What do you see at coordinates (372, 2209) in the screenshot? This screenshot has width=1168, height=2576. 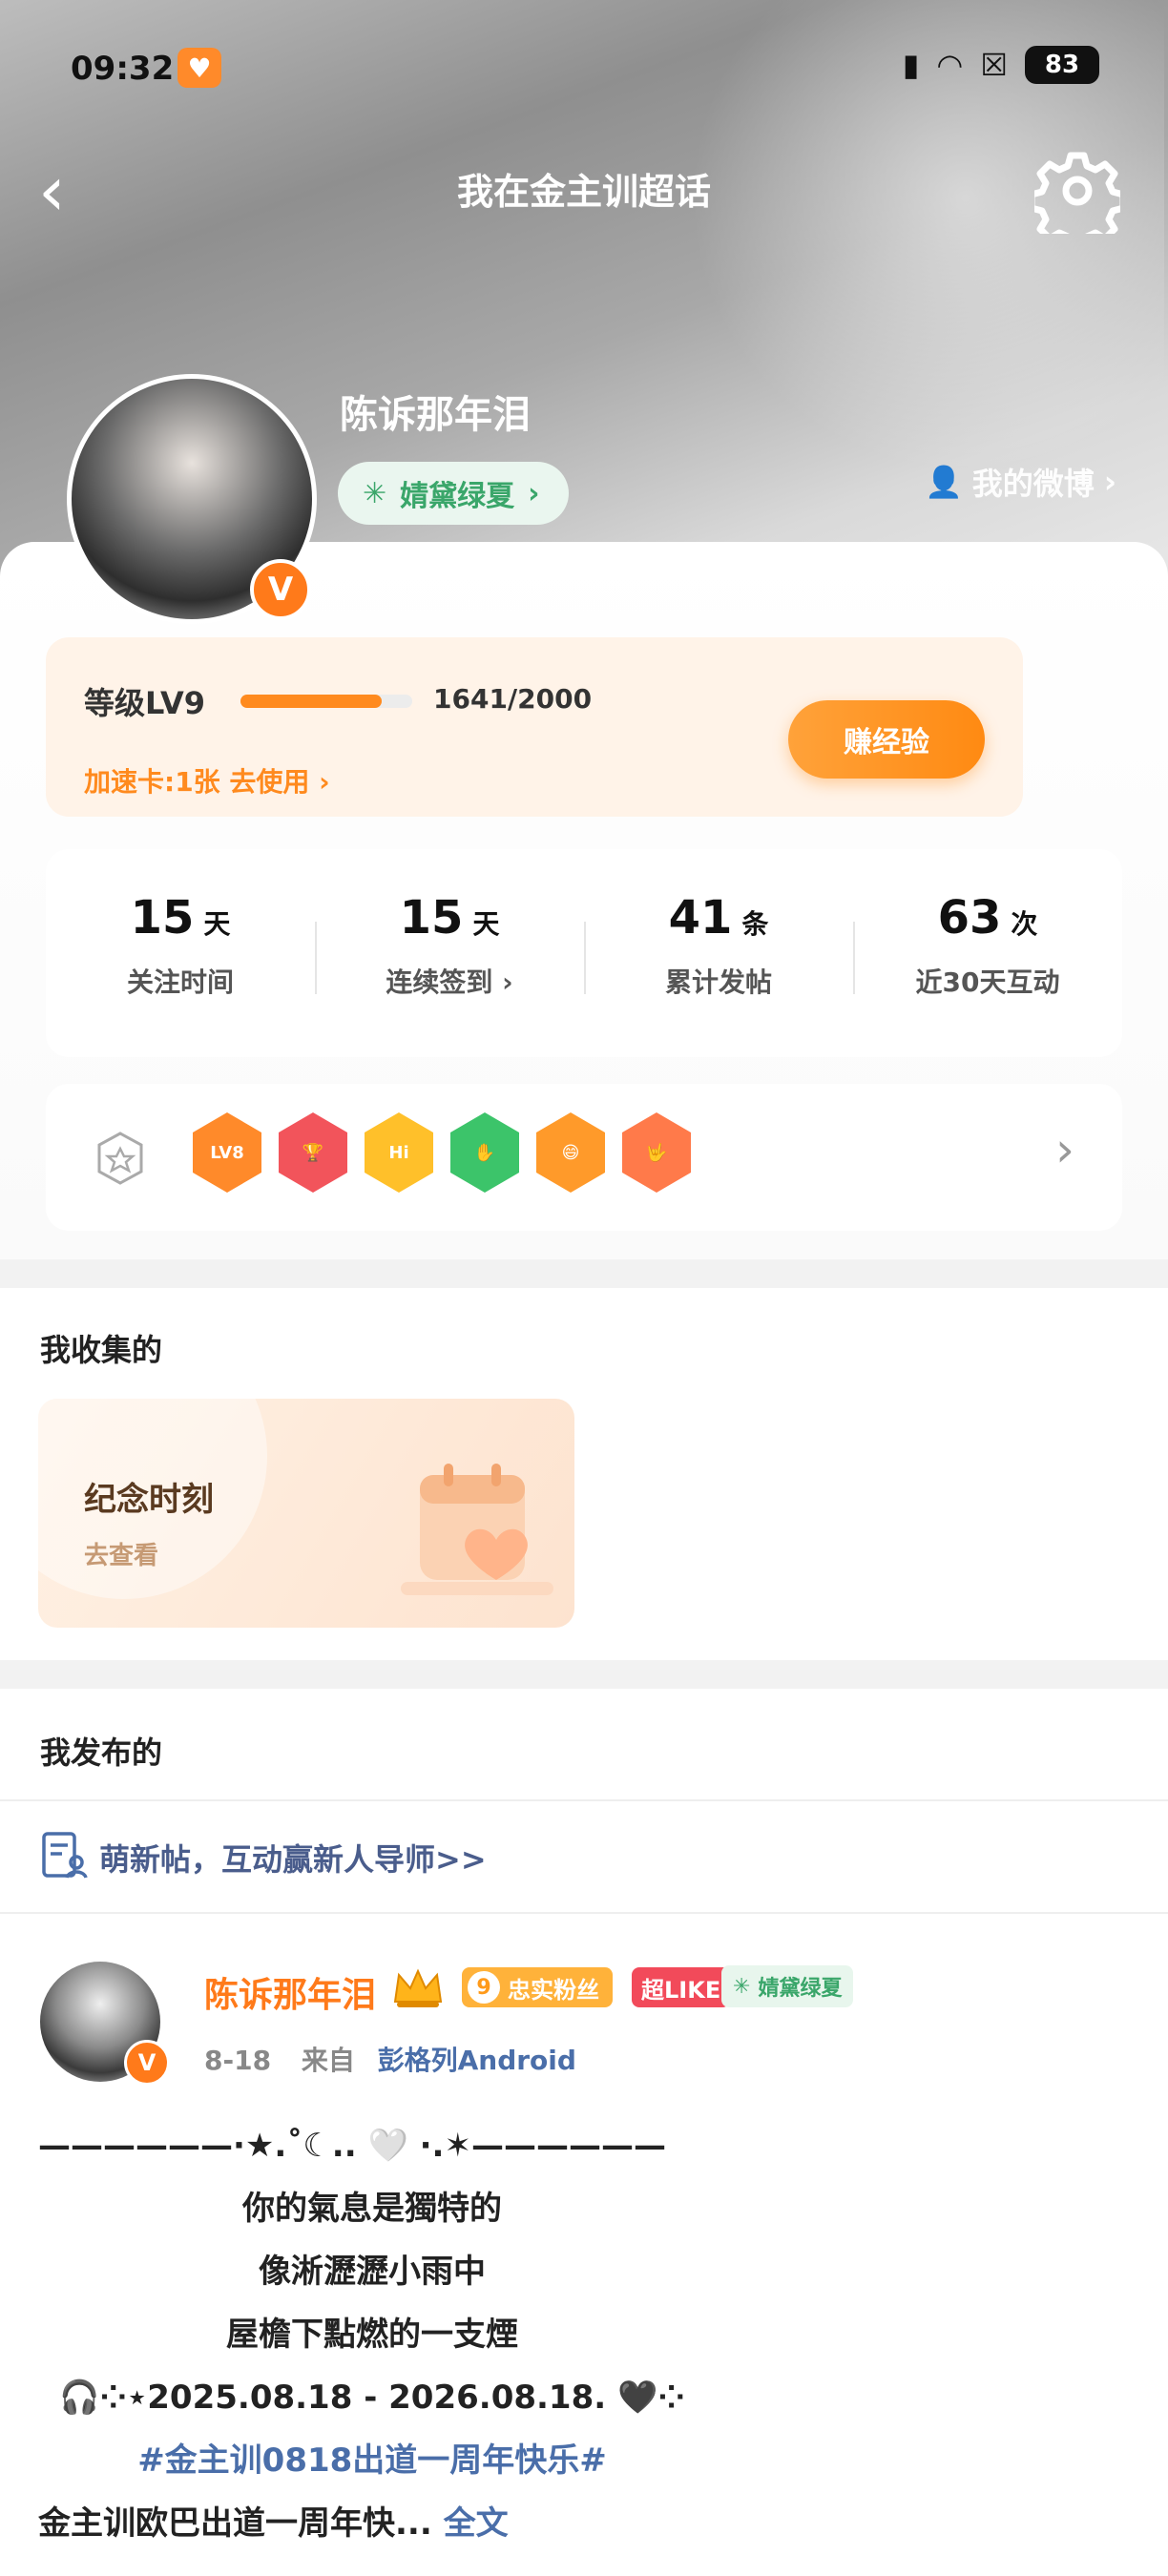 I see `post-line: 你的氣息是獨特的` at bounding box center [372, 2209].